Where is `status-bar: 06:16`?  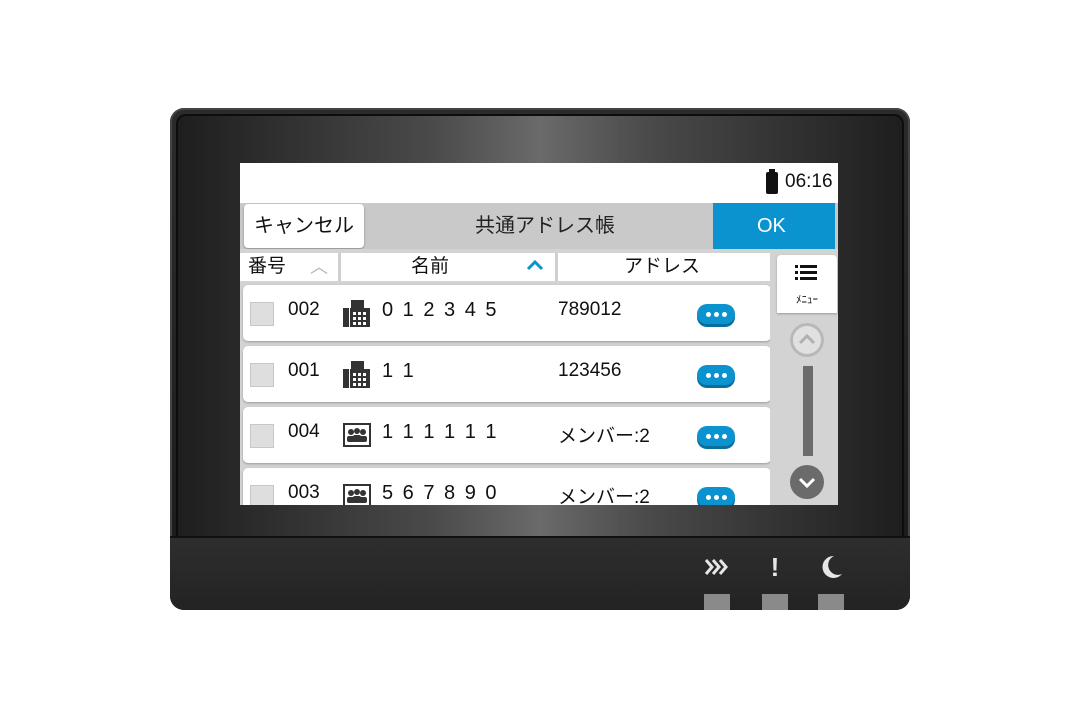
status-bar: 06:16 is located at coordinates (539, 182).